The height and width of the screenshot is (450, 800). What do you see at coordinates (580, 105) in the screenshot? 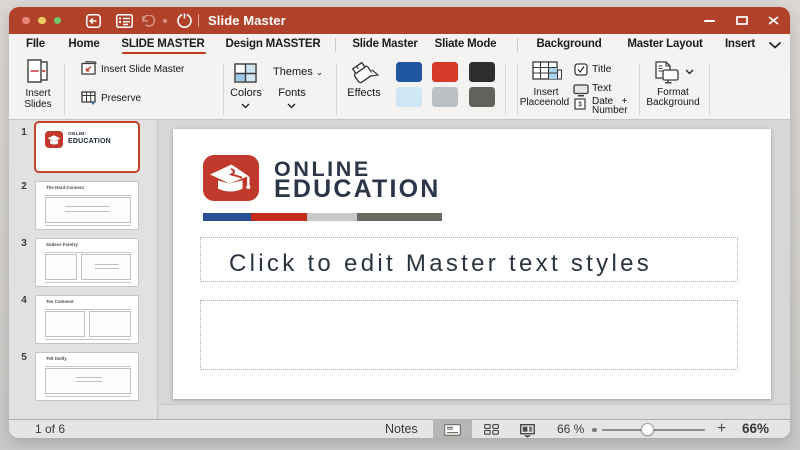
I see `svg-text: 3` at bounding box center [580, 105].